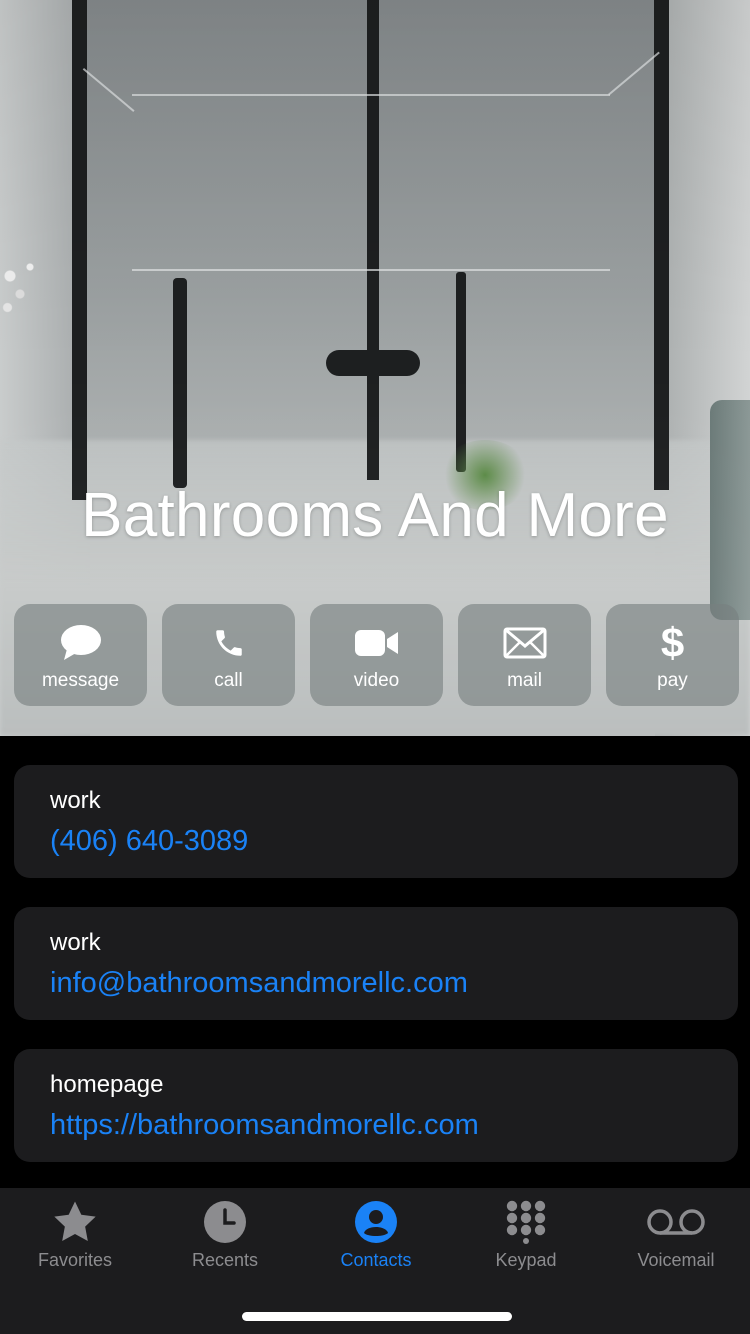 The width and height of the screenshot is (750, 1334). I want to click on message-label: message, so click(80, 680).